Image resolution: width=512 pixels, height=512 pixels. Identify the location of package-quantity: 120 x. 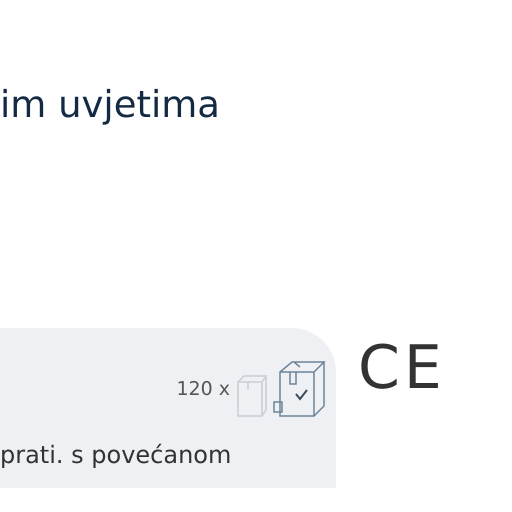
(203, 389).